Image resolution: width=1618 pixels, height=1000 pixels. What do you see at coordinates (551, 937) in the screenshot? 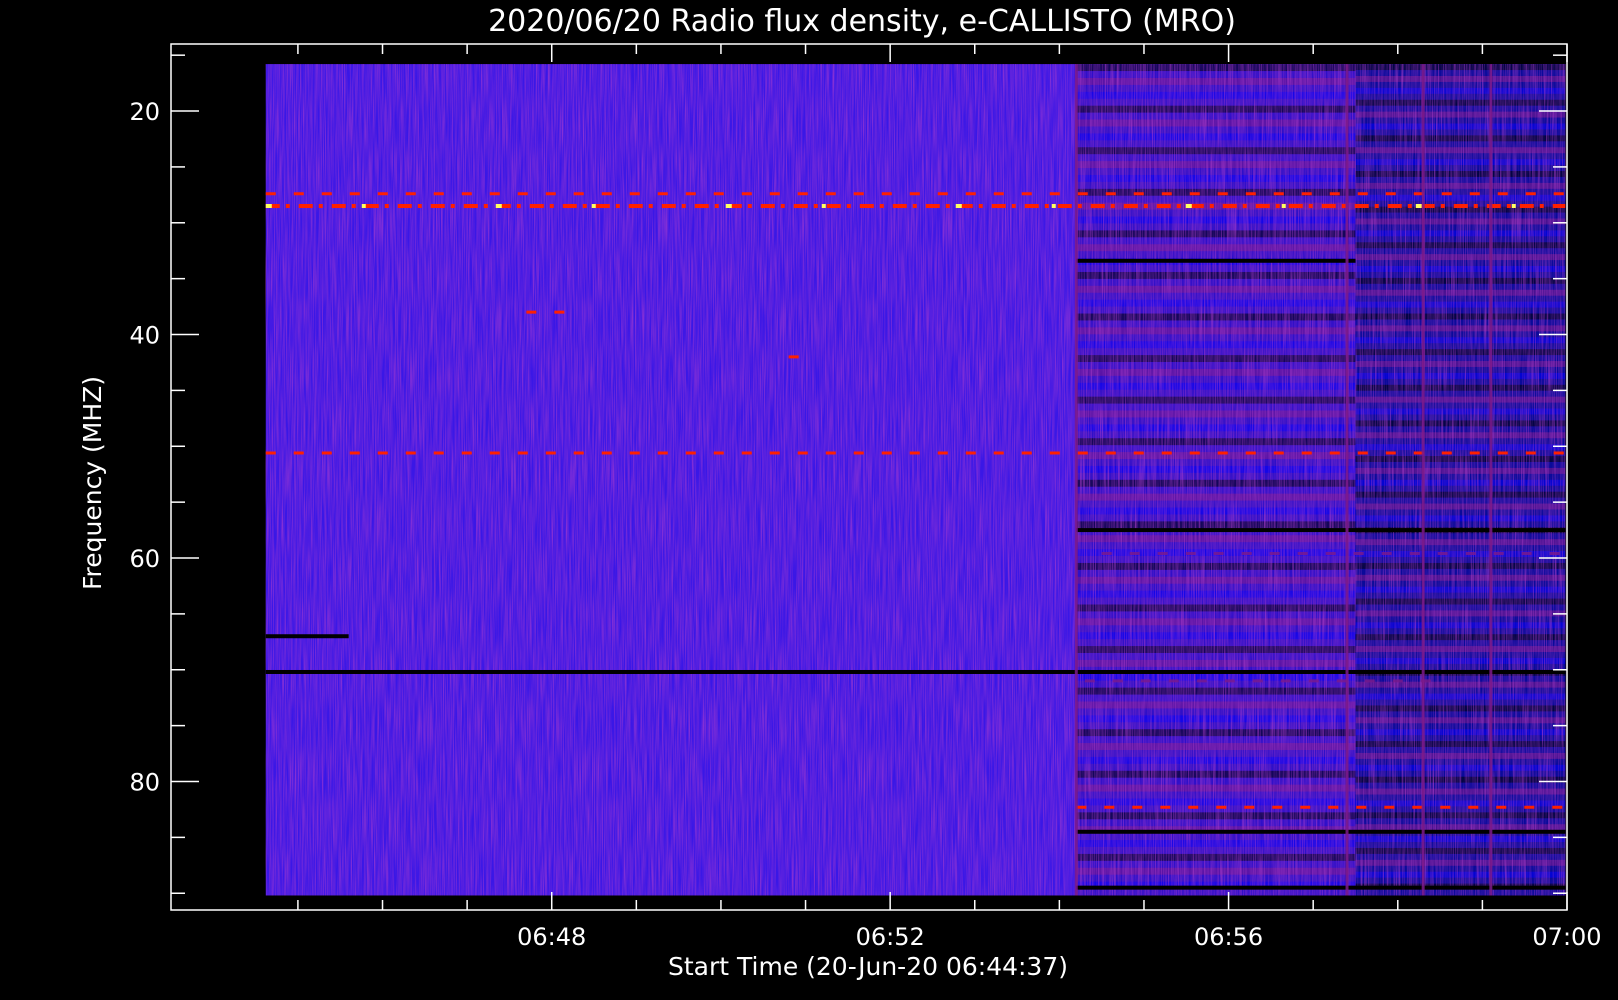
I see `x-tick-label: 06:48` at bounding box center [551, 937].